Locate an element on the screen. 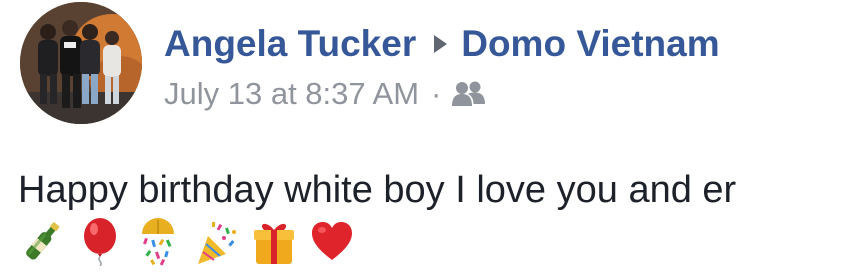 The image size is (841, 280). confetti-ball-icon is located at coordinates (158, 242).